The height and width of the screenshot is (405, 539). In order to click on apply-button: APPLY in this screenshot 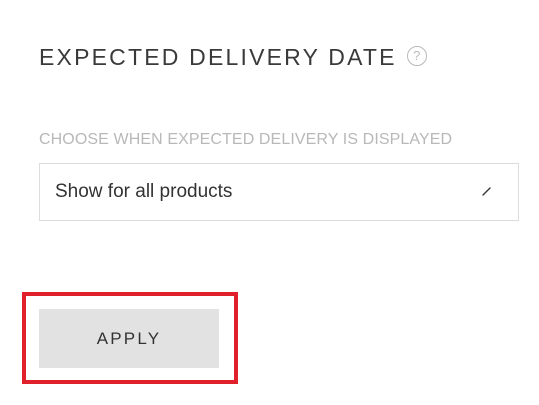, I will do `click(129, 338)`.